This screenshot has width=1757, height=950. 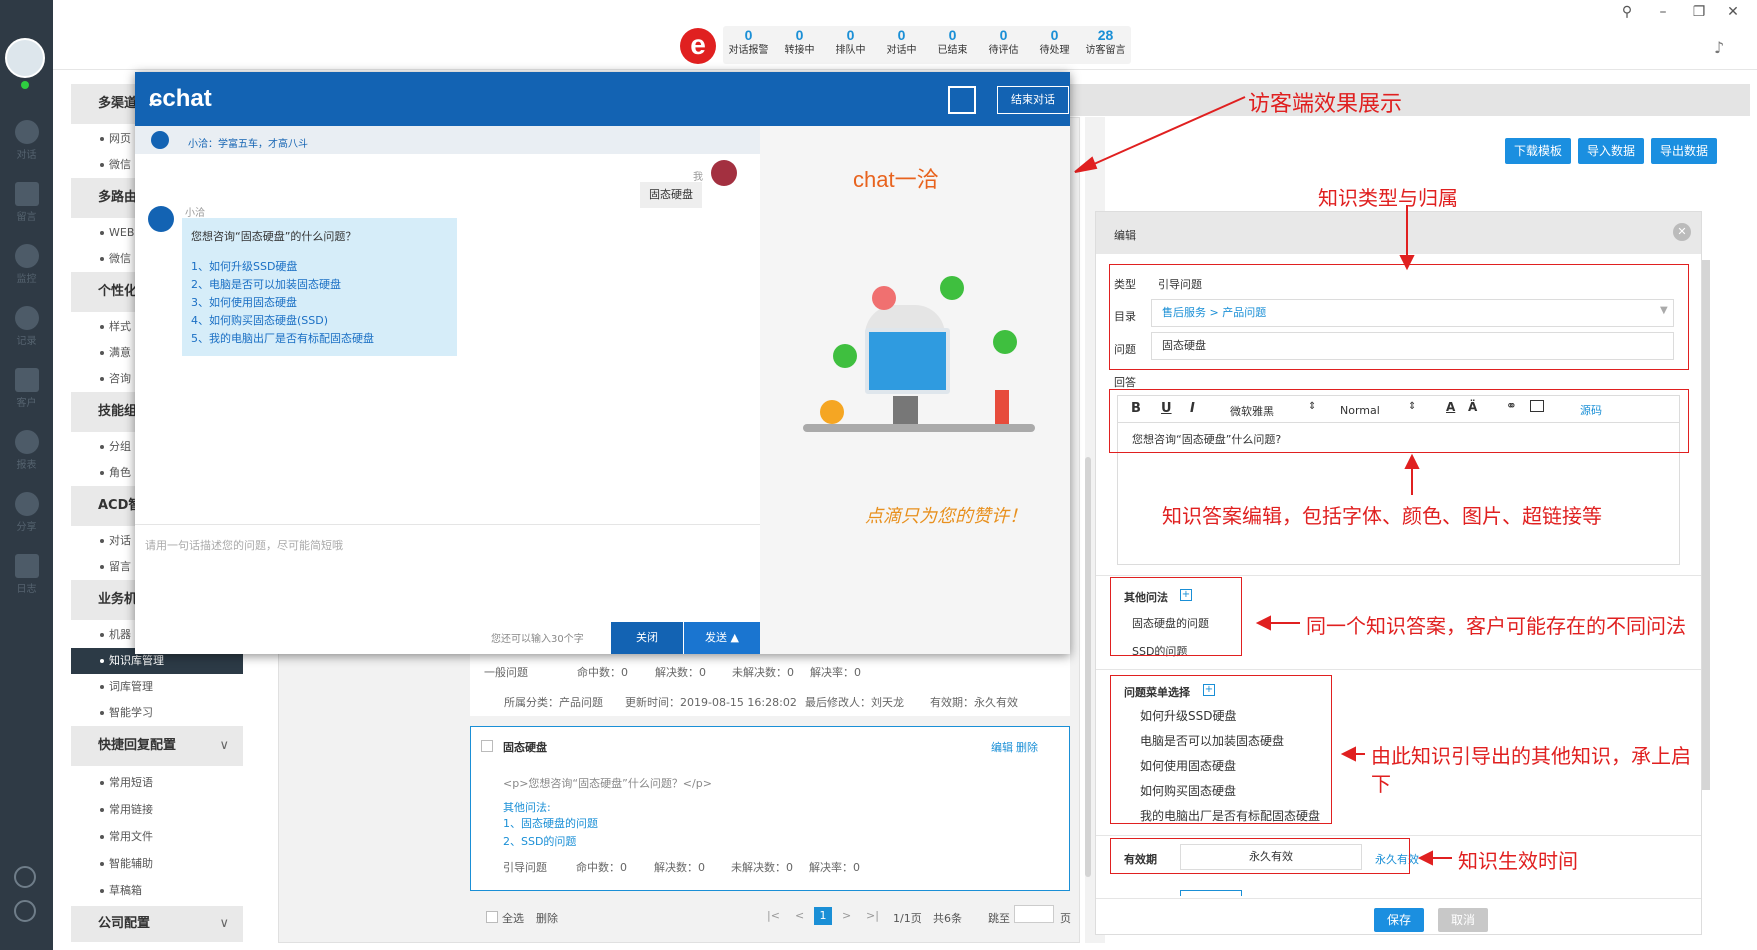 What do you see at coordinates (447, 524) in the screenshot?
I see `divider` at bounding box center [447, 524].